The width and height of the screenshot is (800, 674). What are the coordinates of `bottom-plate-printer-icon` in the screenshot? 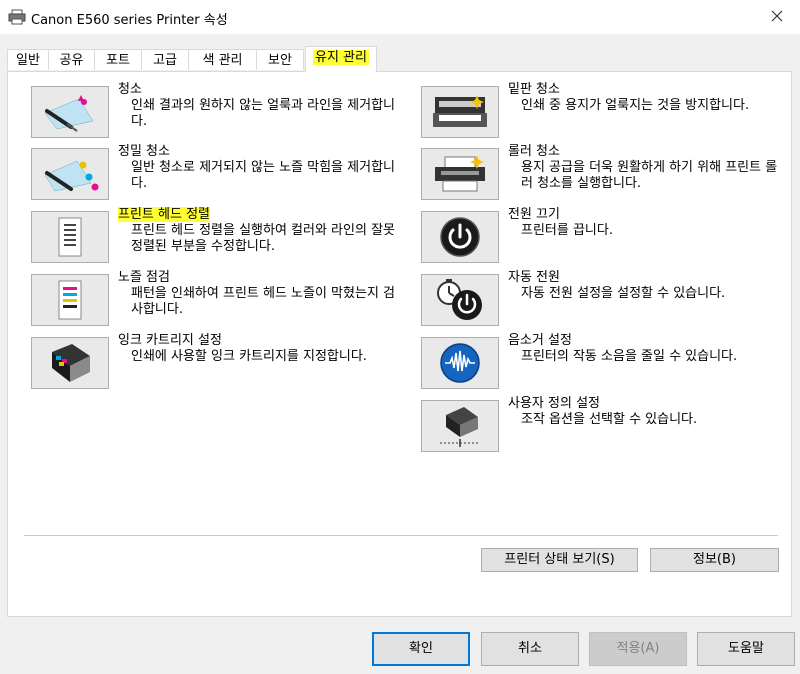 It's located at (460, 111).